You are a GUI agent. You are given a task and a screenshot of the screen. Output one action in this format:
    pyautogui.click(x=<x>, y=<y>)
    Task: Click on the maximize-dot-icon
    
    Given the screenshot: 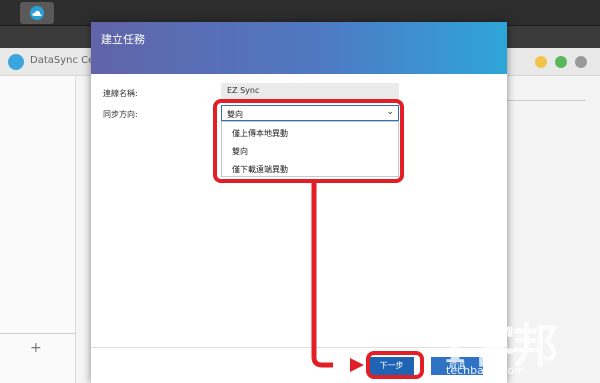 What is the action you would take?
    pyautogui.click(x=561, y=62)
    